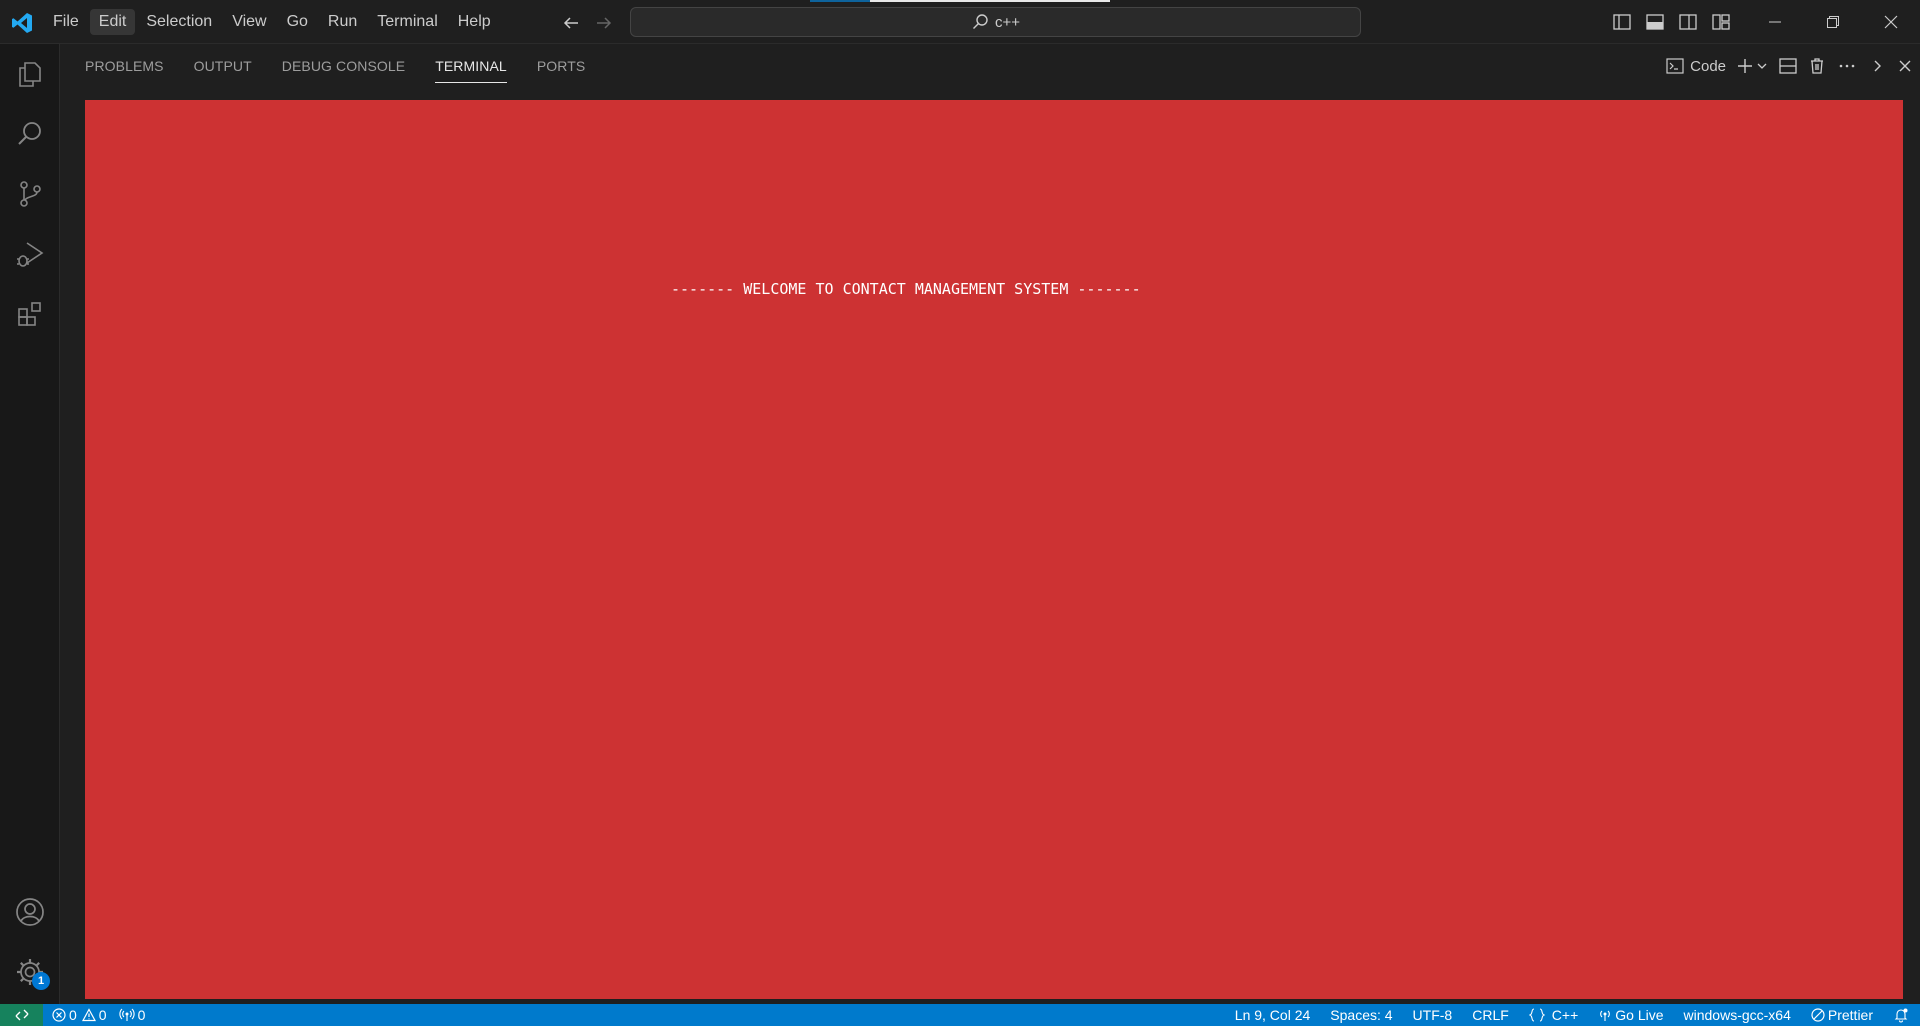 This screenshot has height=1026, width=1920. What do you see at coordinates (960, 1) in the screenshot?
I see `search-progress-indicator` at bounding box center [960, 1].